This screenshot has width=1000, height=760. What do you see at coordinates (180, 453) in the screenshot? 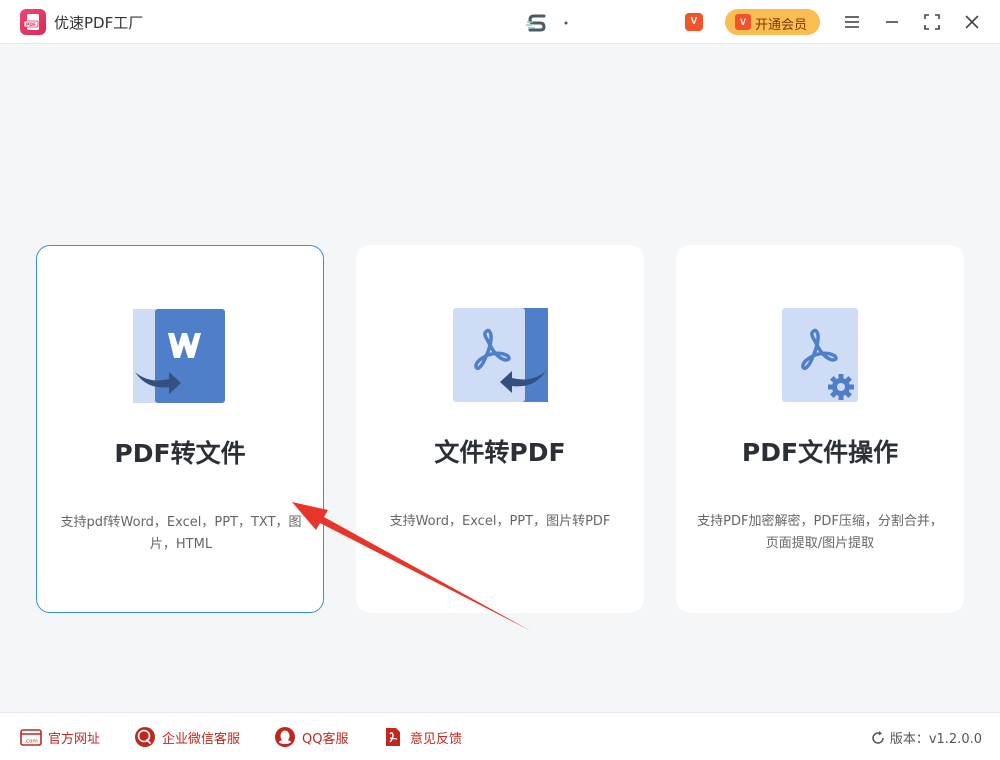
I see `card-title: PDF转文件` at bounding box center [180, 453].